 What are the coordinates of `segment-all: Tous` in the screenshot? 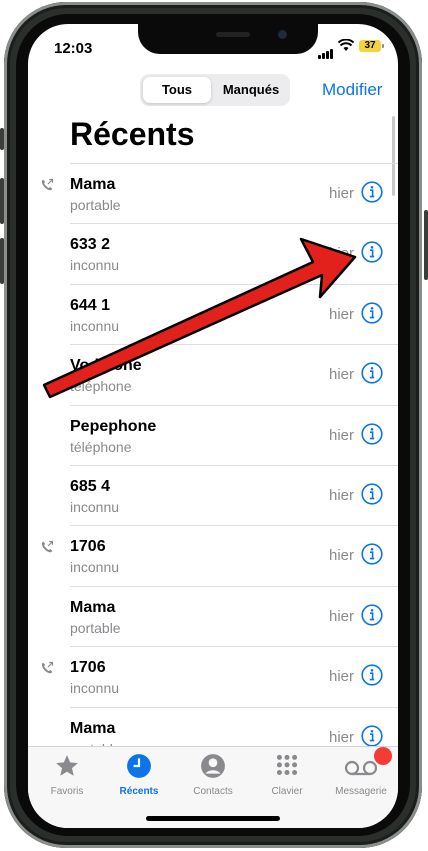 It's located at (177, 90).